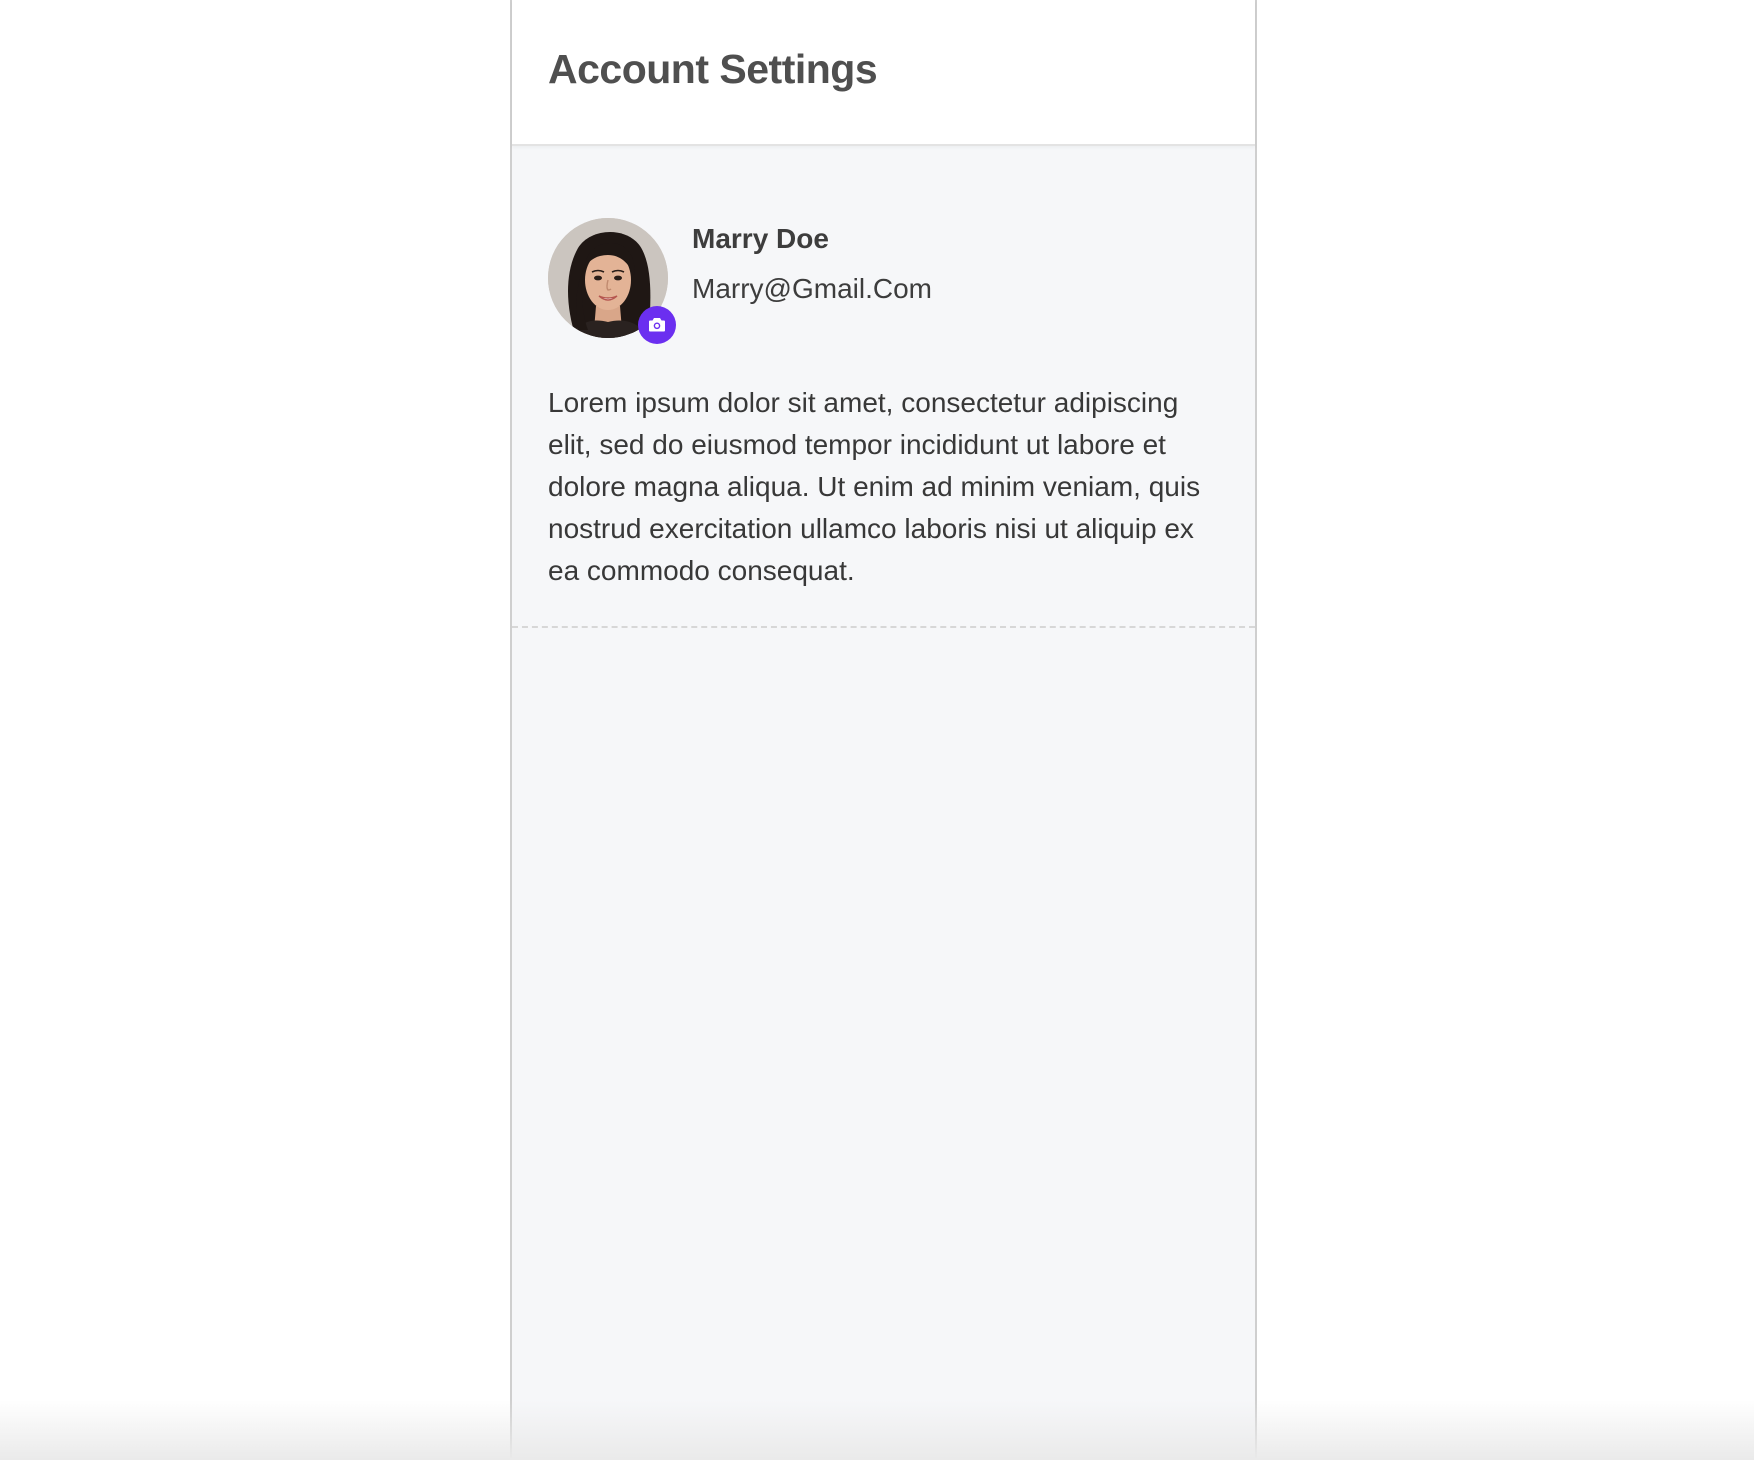 The width and height of the screenshot is (1754, 1460). Describe the element at coordinates (883, 73) in the screenshot. I see `page-header: Account Settings` at that location.